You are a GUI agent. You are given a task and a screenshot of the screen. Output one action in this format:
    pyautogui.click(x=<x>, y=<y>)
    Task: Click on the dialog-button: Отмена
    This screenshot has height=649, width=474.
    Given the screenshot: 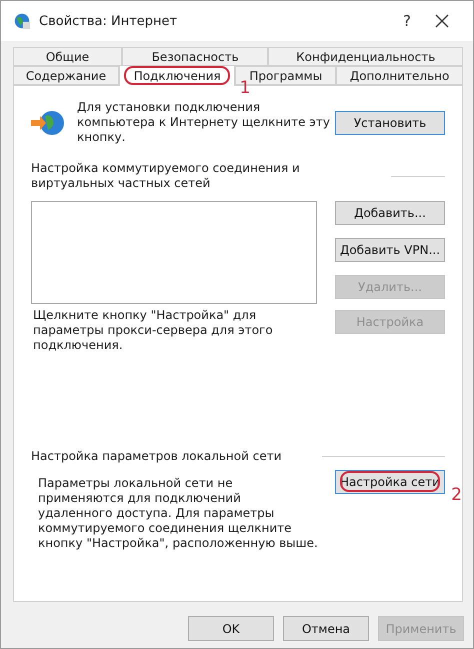 What is the action you would take?
    pyautogui.click(x=326, y=628)
    